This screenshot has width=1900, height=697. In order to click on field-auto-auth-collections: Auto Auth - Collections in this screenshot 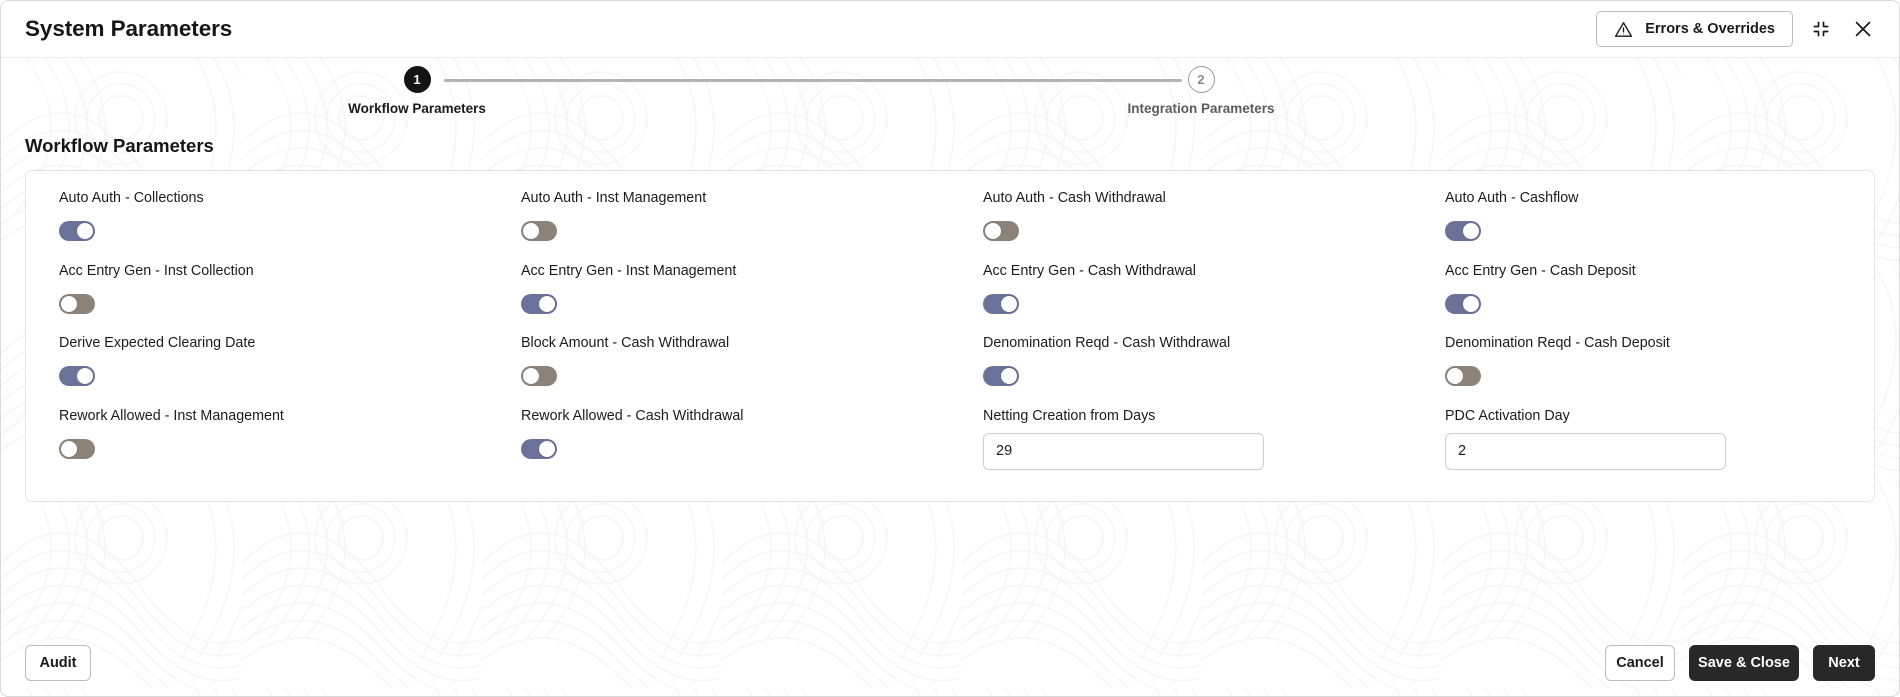, I will do `click(257, 225)`.